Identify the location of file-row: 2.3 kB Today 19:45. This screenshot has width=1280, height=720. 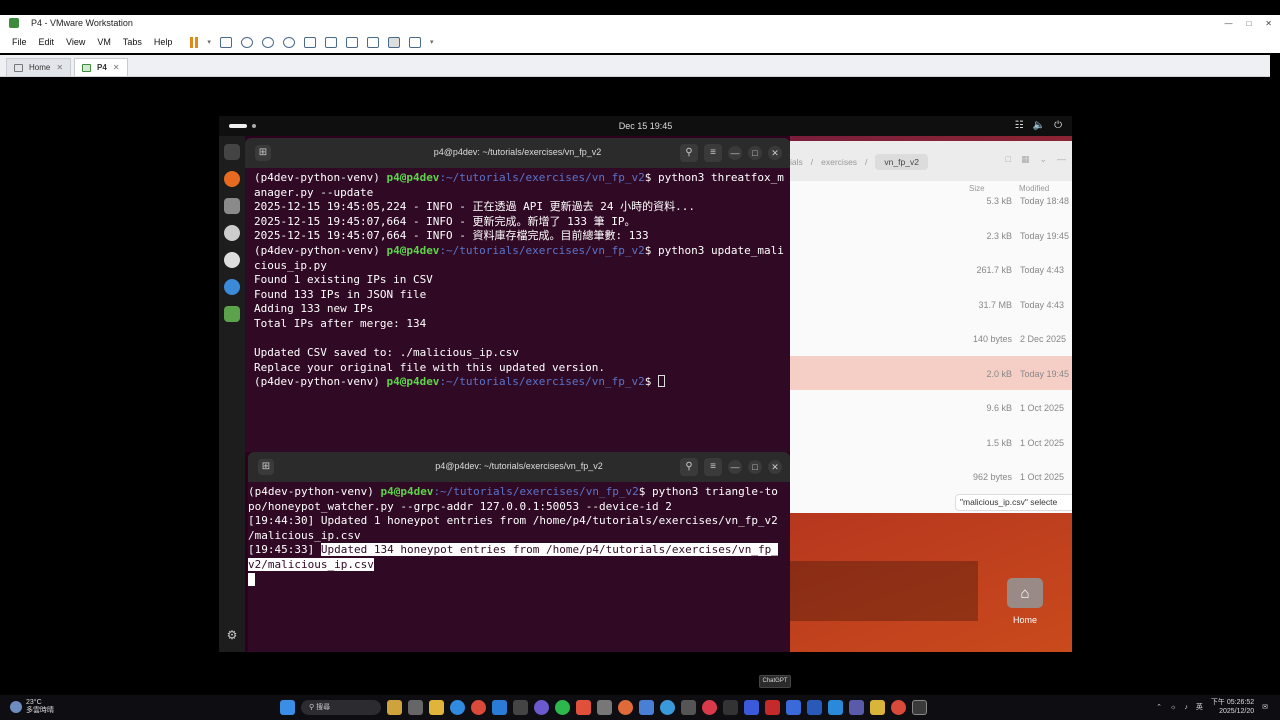
(931, 235).